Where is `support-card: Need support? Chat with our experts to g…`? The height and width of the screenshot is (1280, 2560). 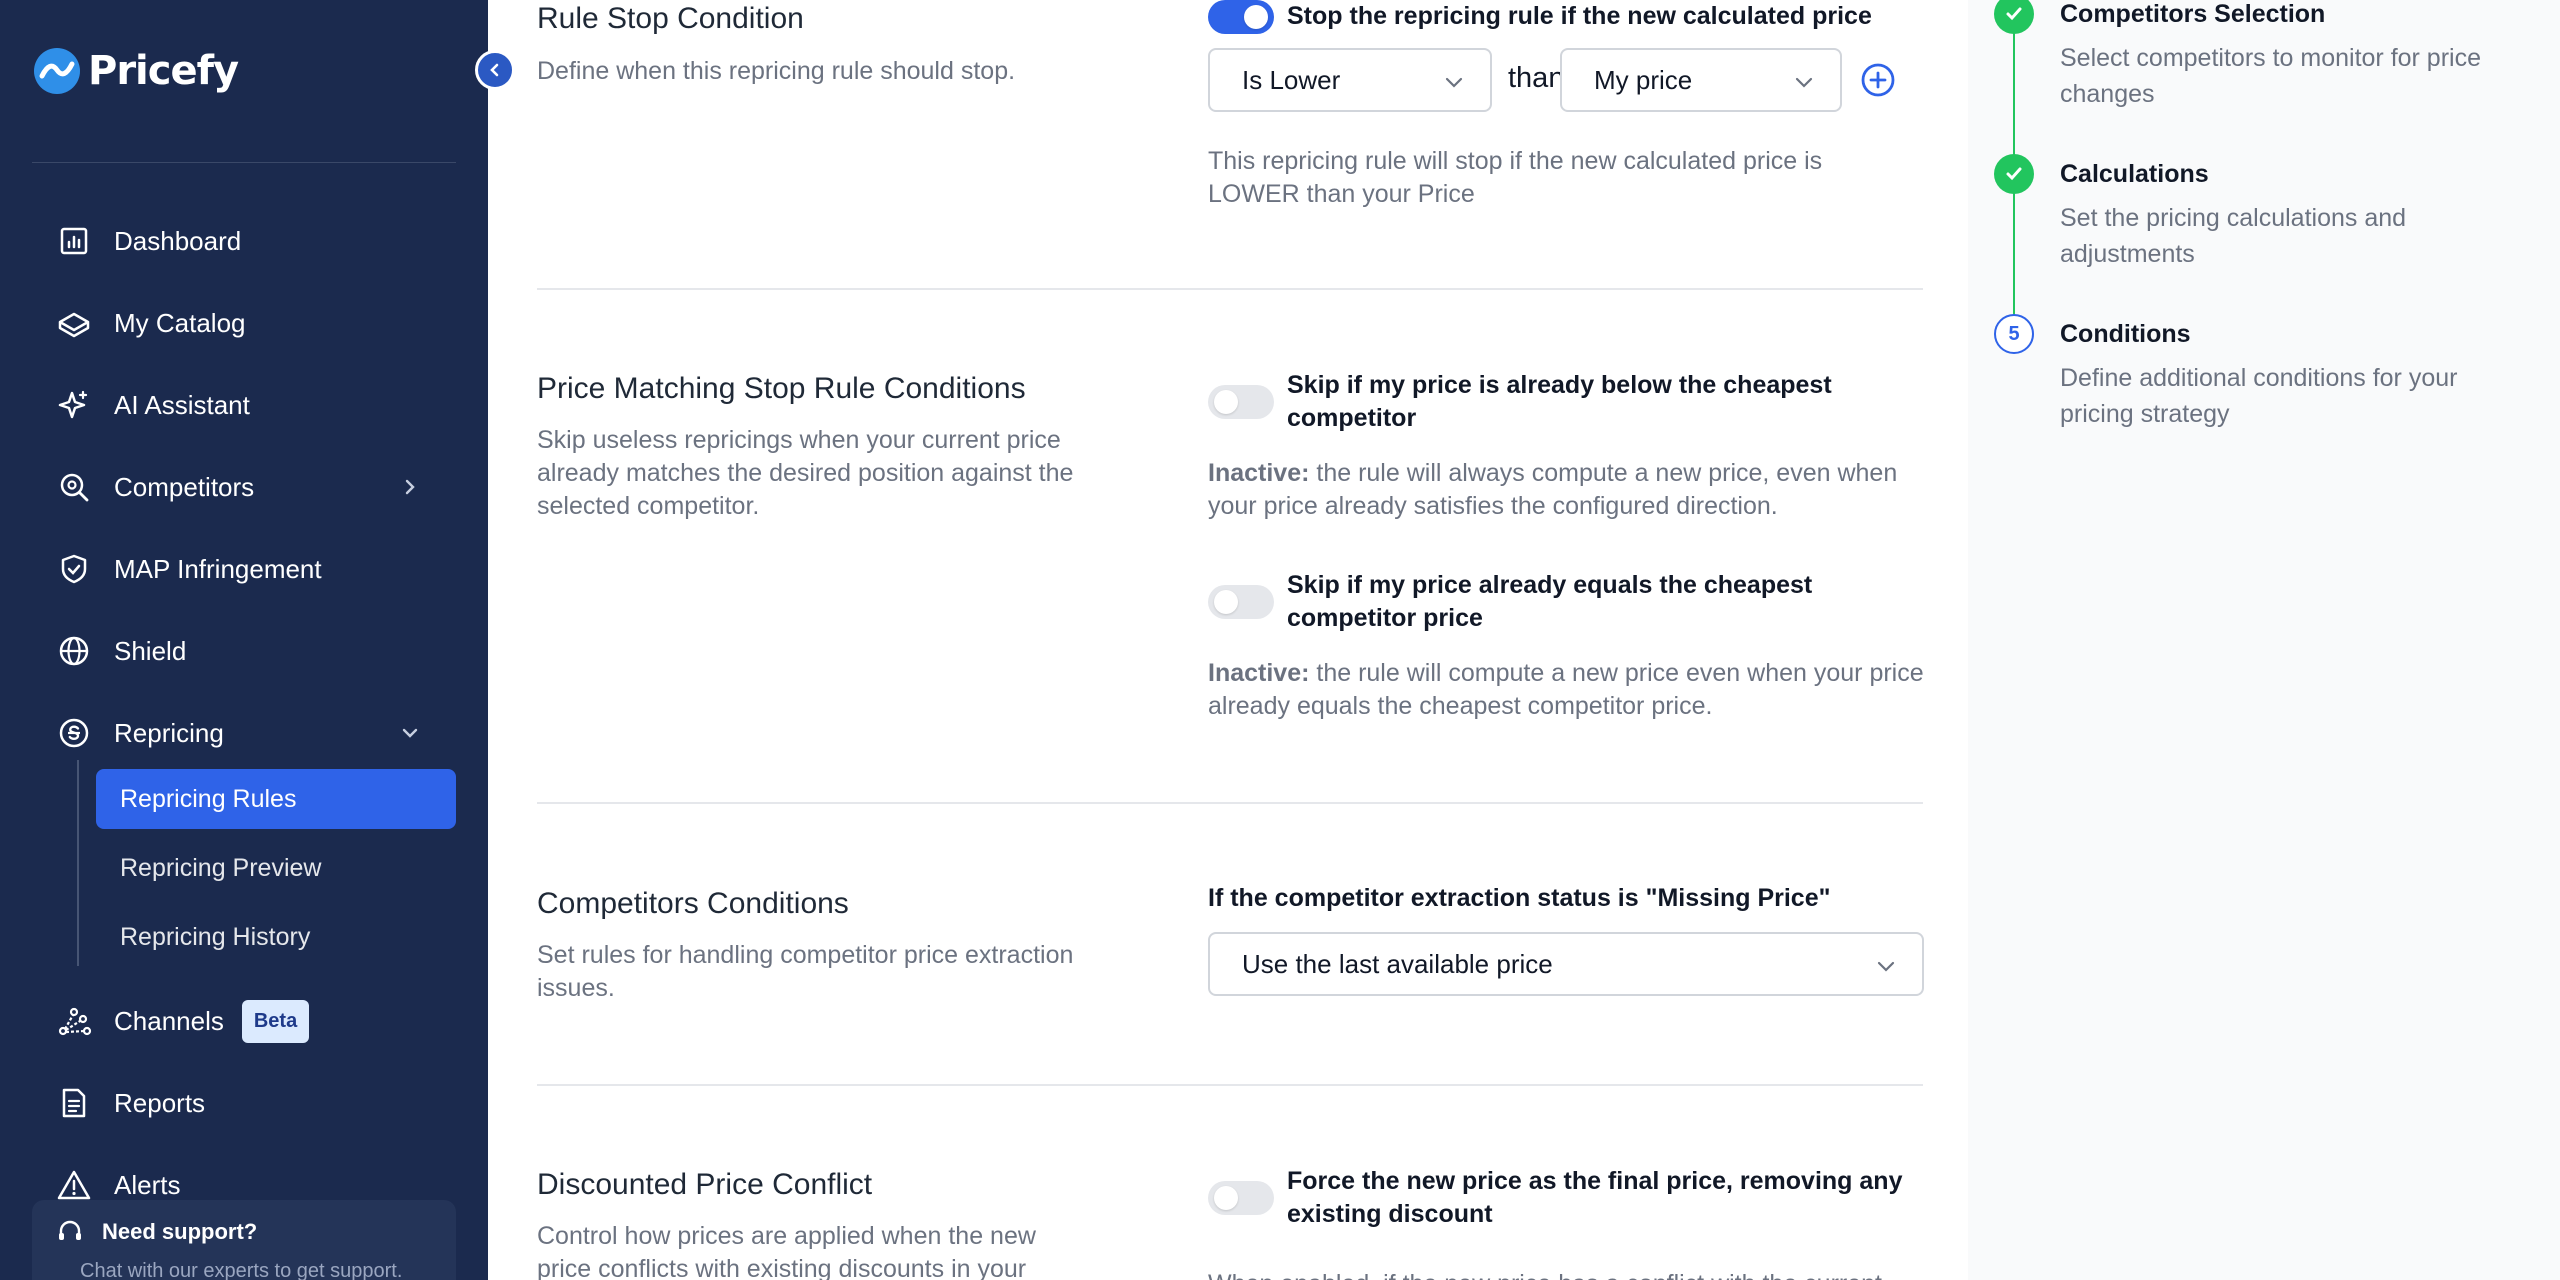
support-card: Need support? Chat with our experts to g… is located at coordinates (244, 1240).